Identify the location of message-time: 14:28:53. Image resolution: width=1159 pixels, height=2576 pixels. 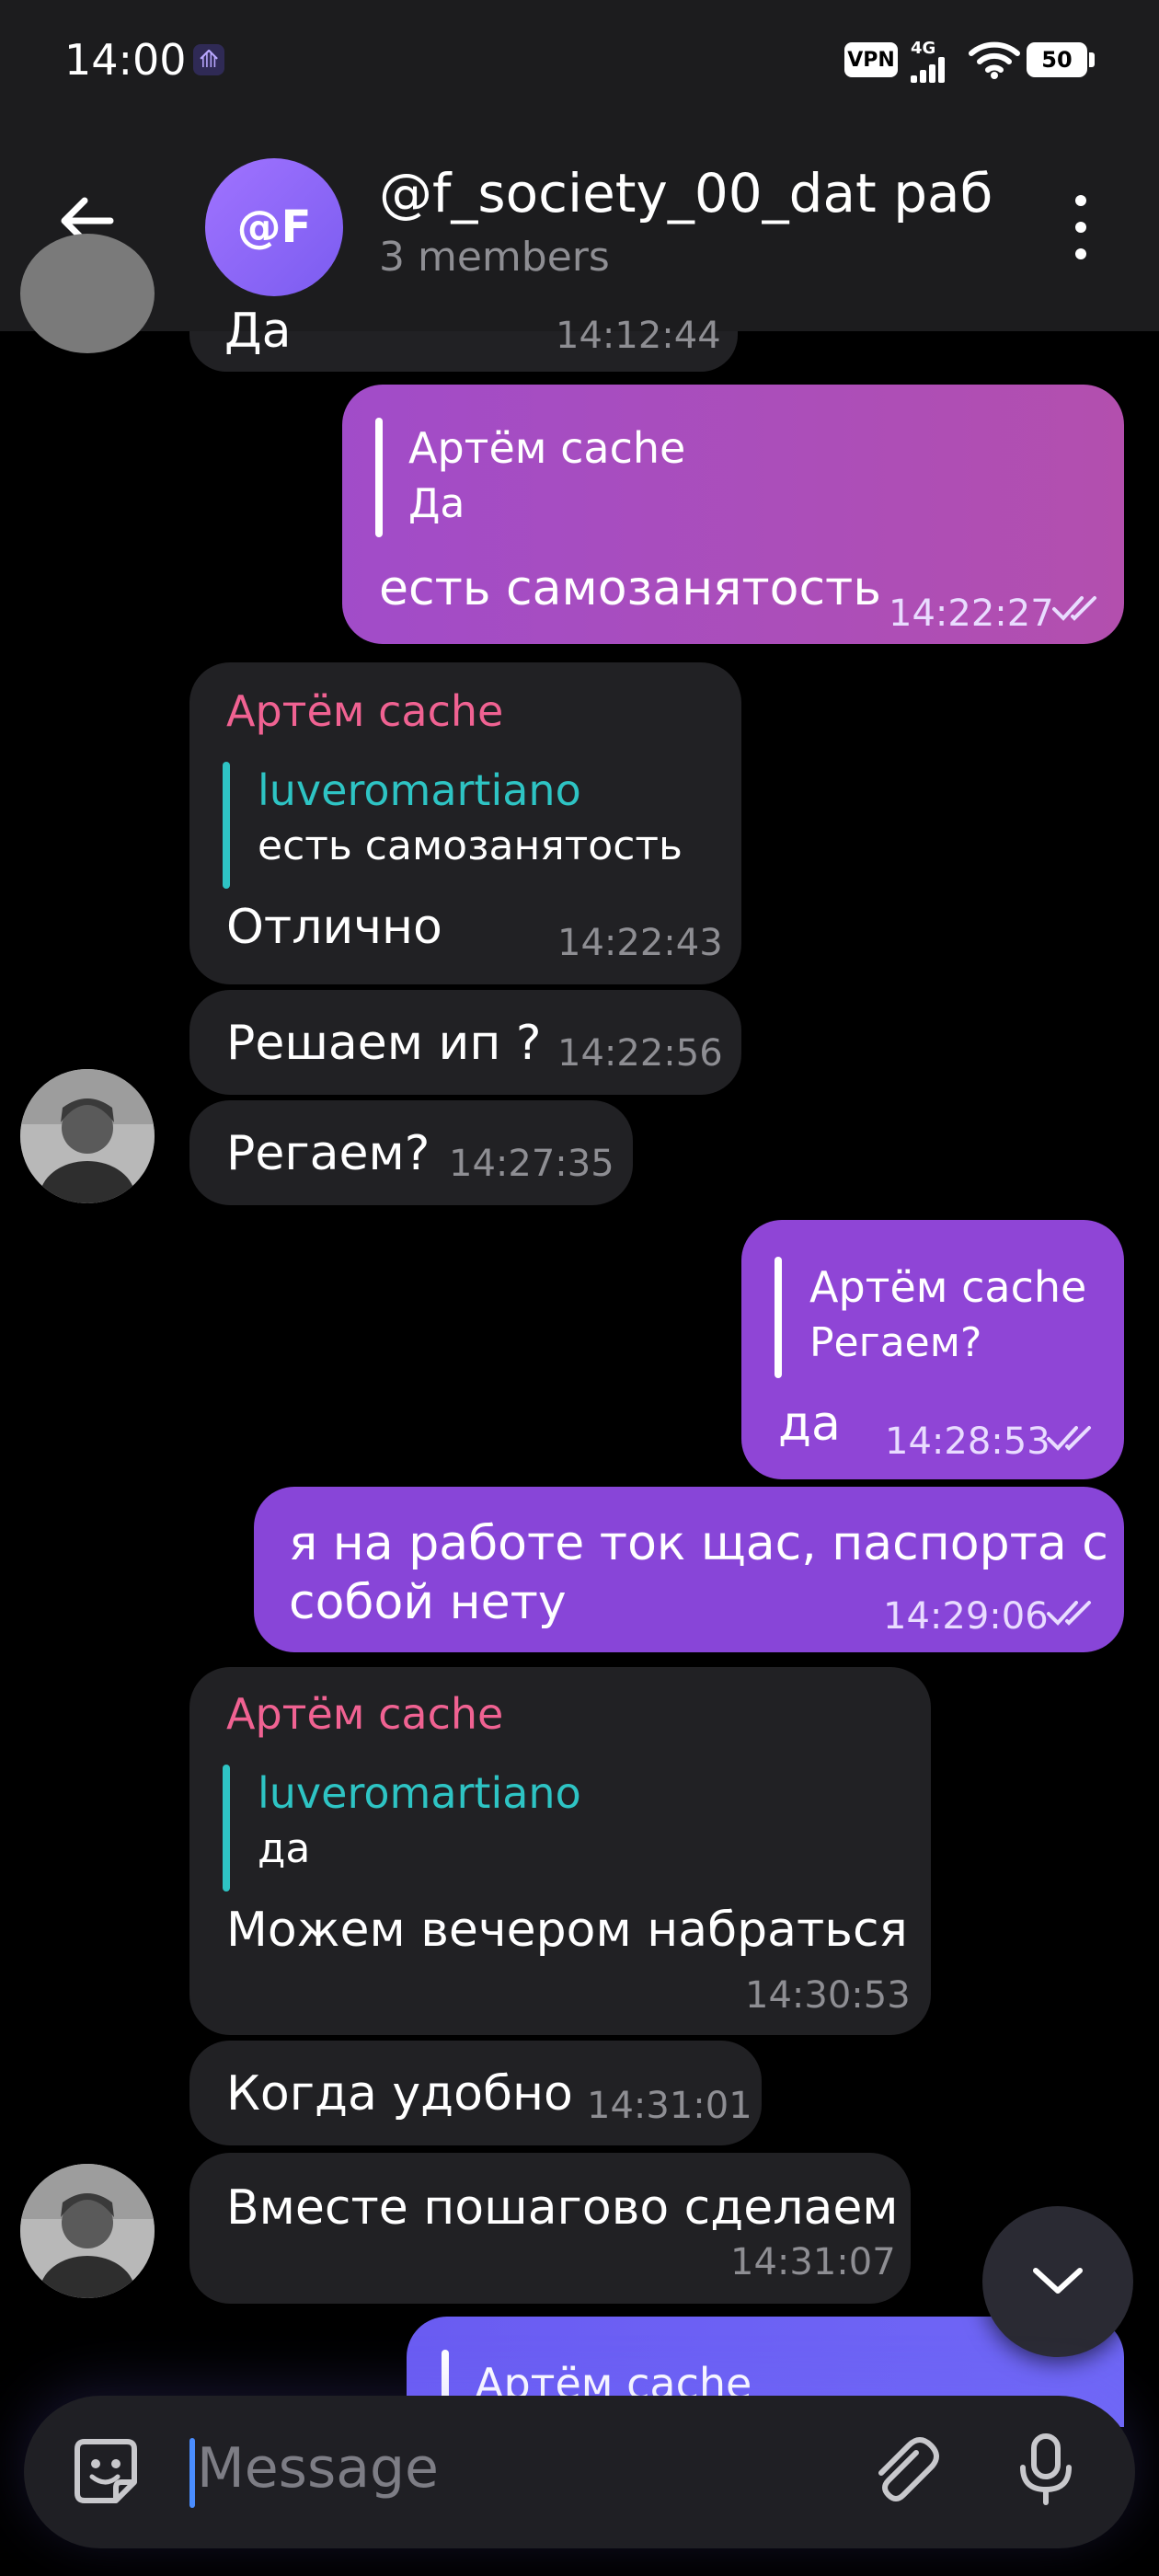
(967, 1441).